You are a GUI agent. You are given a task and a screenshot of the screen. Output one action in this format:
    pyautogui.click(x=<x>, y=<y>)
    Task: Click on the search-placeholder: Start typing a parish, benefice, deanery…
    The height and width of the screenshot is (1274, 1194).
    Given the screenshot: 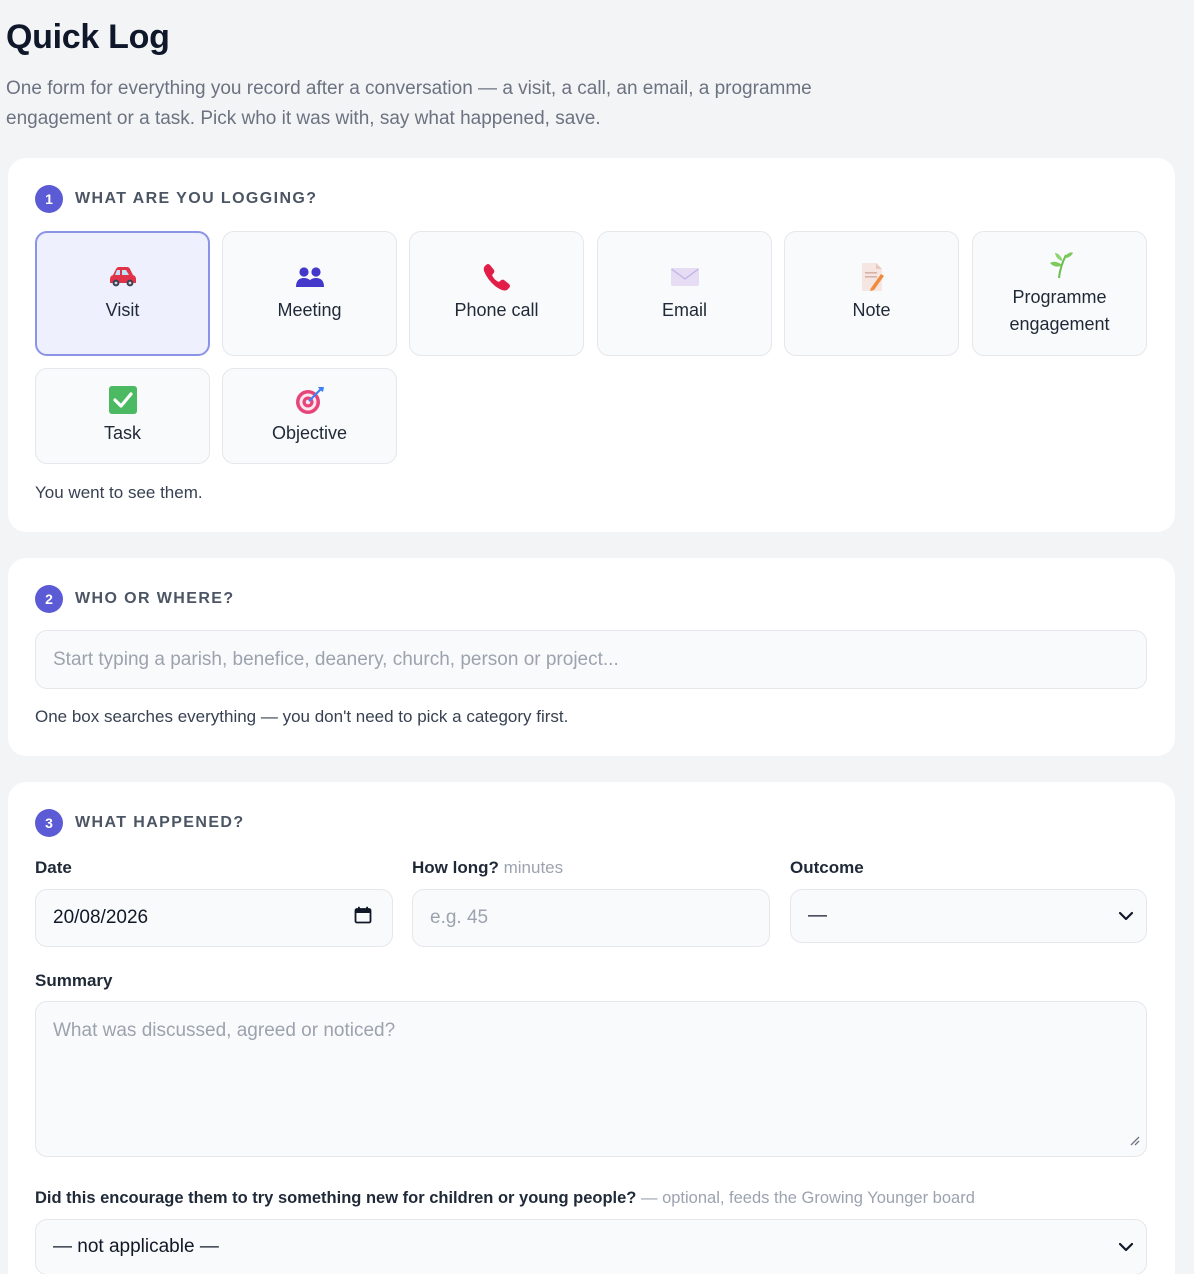 What is the action you would take?
    pyautogui.click(x=336, y=659)
    